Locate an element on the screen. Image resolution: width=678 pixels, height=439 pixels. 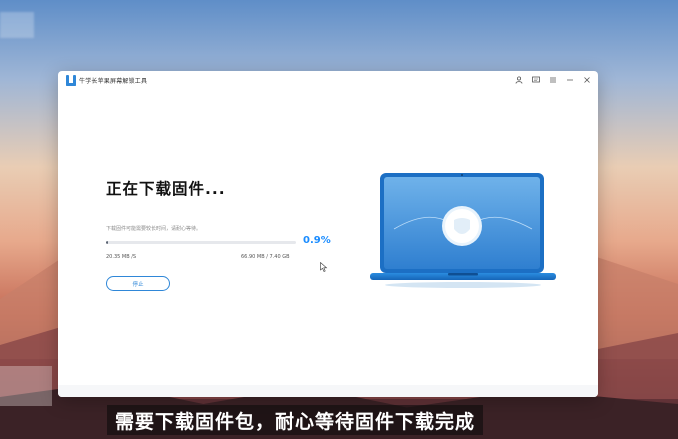
download-percent: 0.9% is located at coordinates (317, 240).